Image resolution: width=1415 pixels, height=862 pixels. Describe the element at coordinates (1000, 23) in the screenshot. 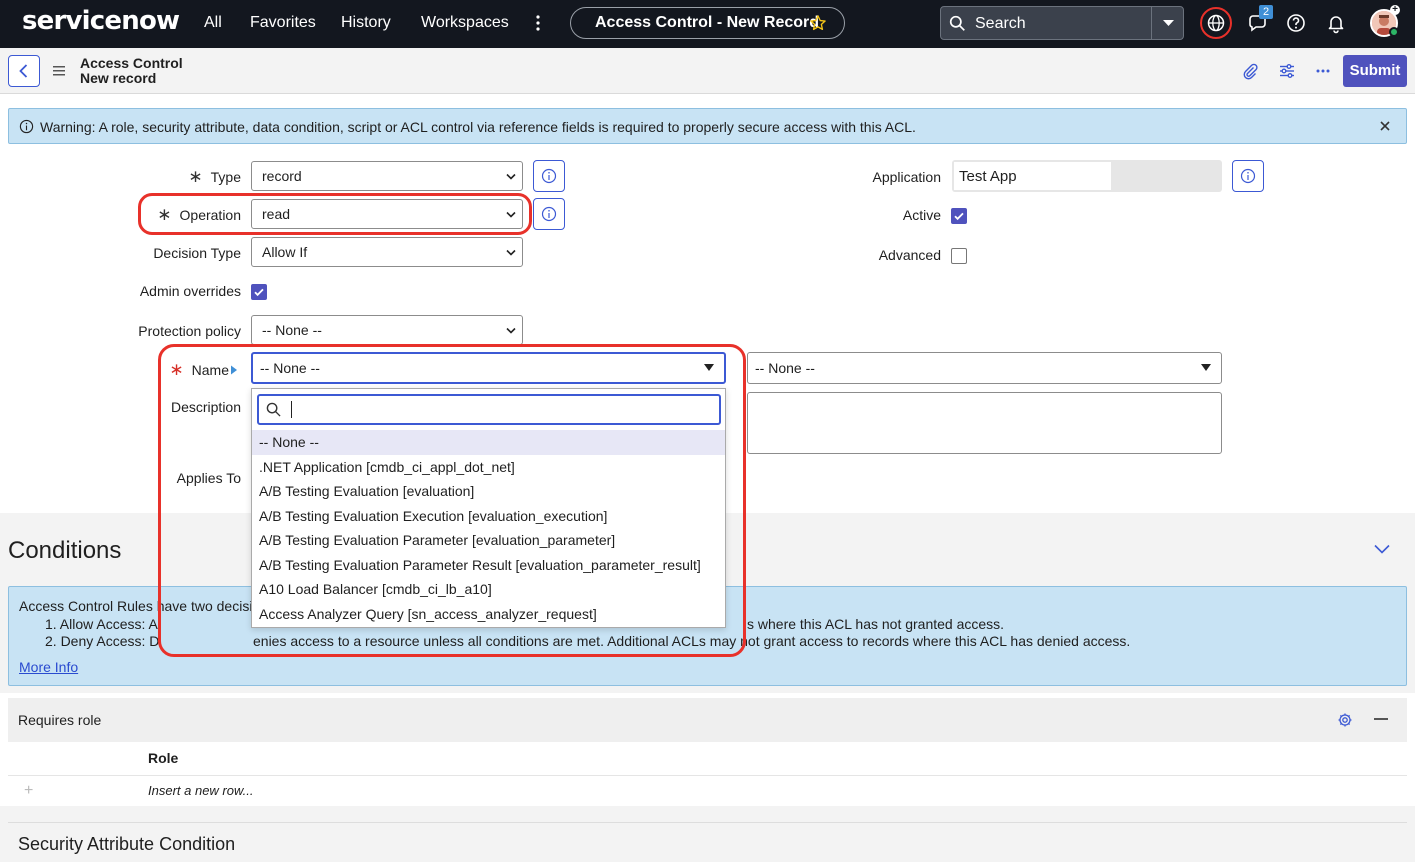

I see `search-placeholder: Search` at that location.